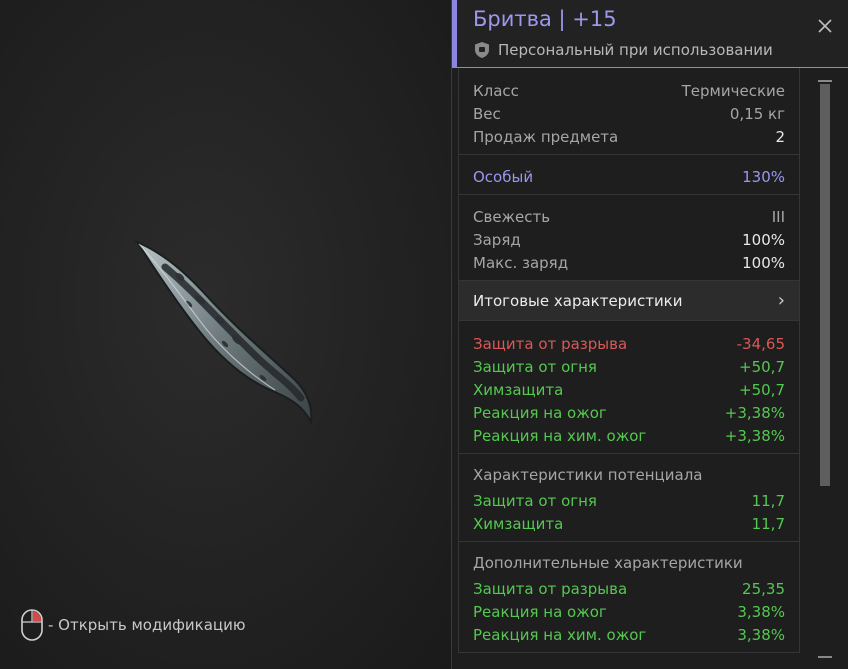 The image size is (848, 669). What do you see at coordinates (608, 563) in the screenshot?
I see `additional-title: Дополнительные характеристики` at bounding box center [608, 563].